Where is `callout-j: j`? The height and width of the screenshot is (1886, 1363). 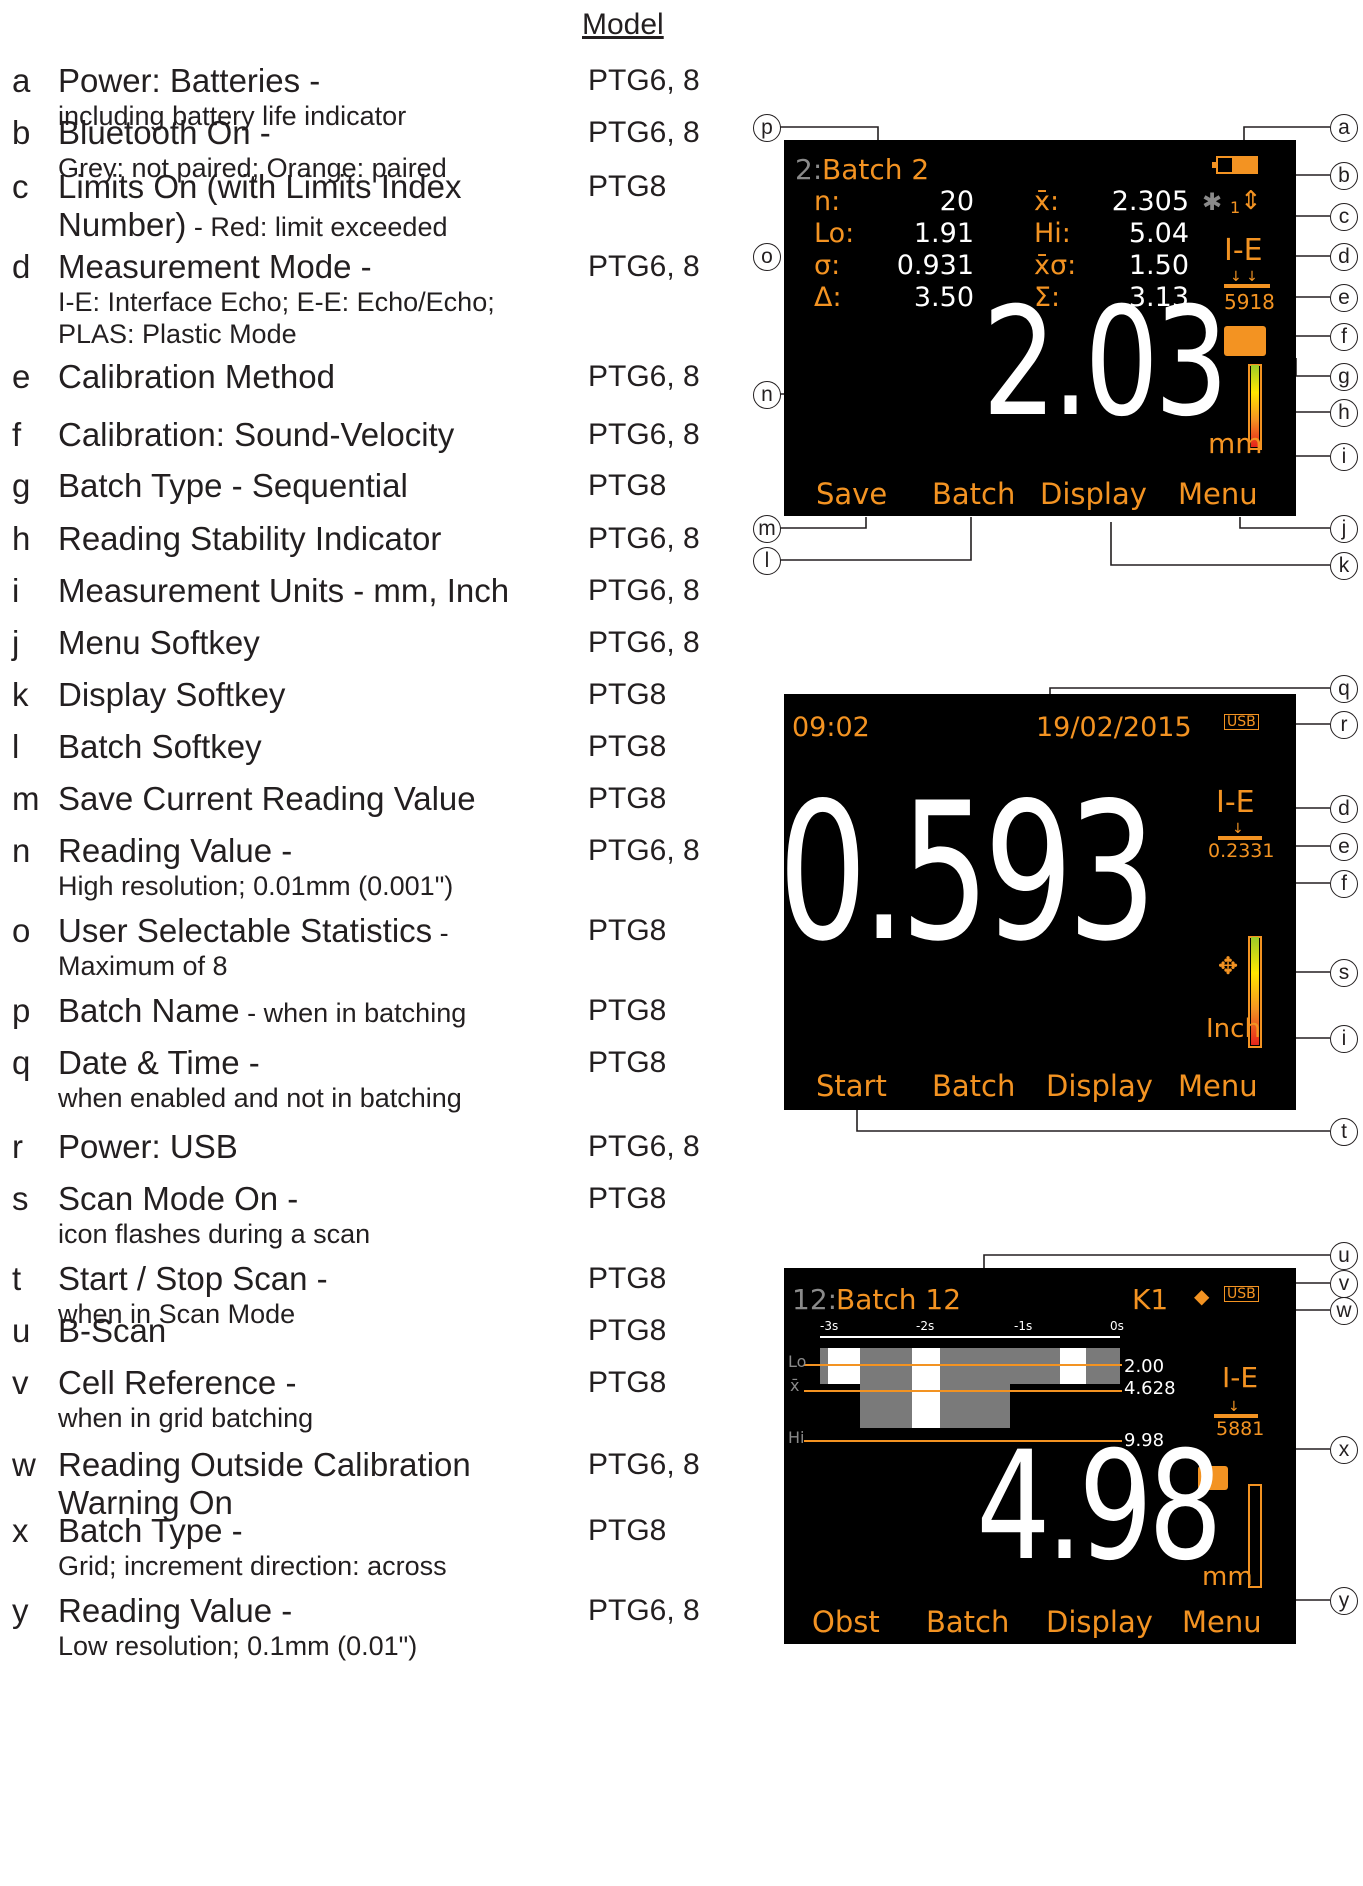
callout-j: j is located at coordinates (1344, 529).